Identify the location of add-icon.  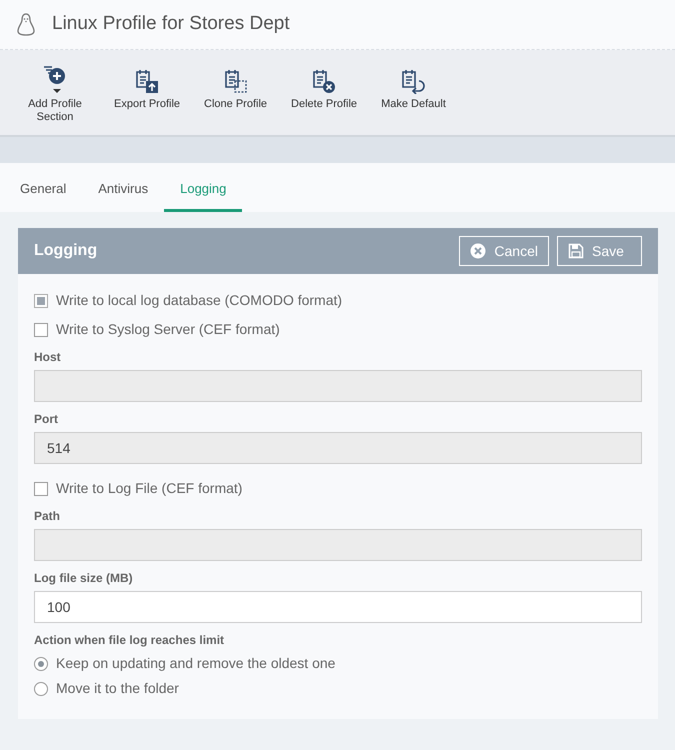
(55, 79).